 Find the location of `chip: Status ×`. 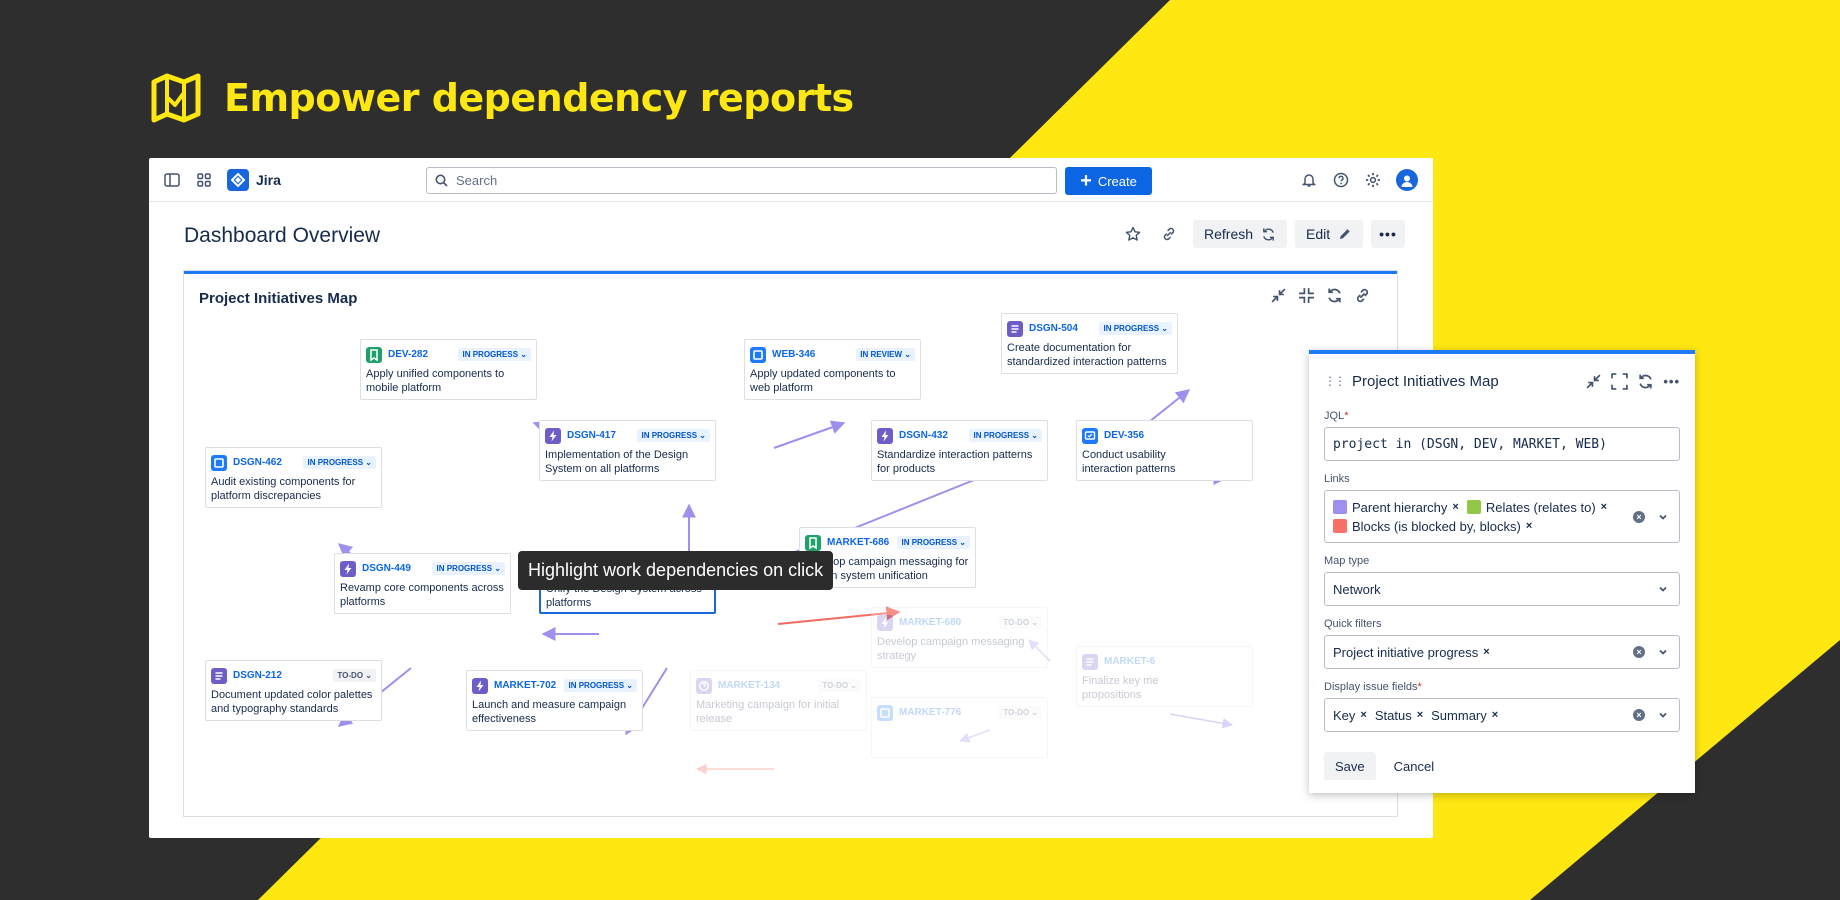

chip: Status × is located at coordinates (1399, 715).